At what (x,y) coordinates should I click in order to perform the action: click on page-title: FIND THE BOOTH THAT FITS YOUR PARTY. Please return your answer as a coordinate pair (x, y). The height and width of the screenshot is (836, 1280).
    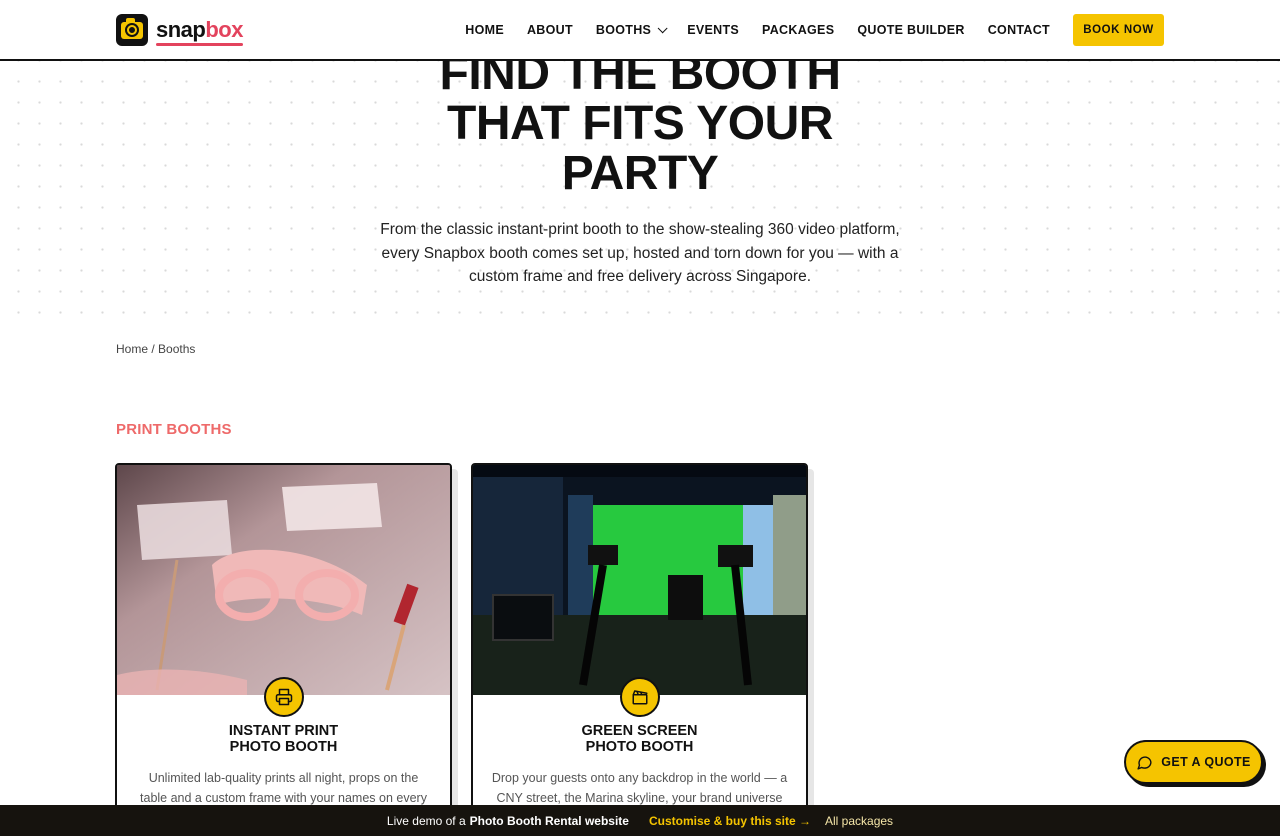
    Looking at the image, I should click on (640, 124).